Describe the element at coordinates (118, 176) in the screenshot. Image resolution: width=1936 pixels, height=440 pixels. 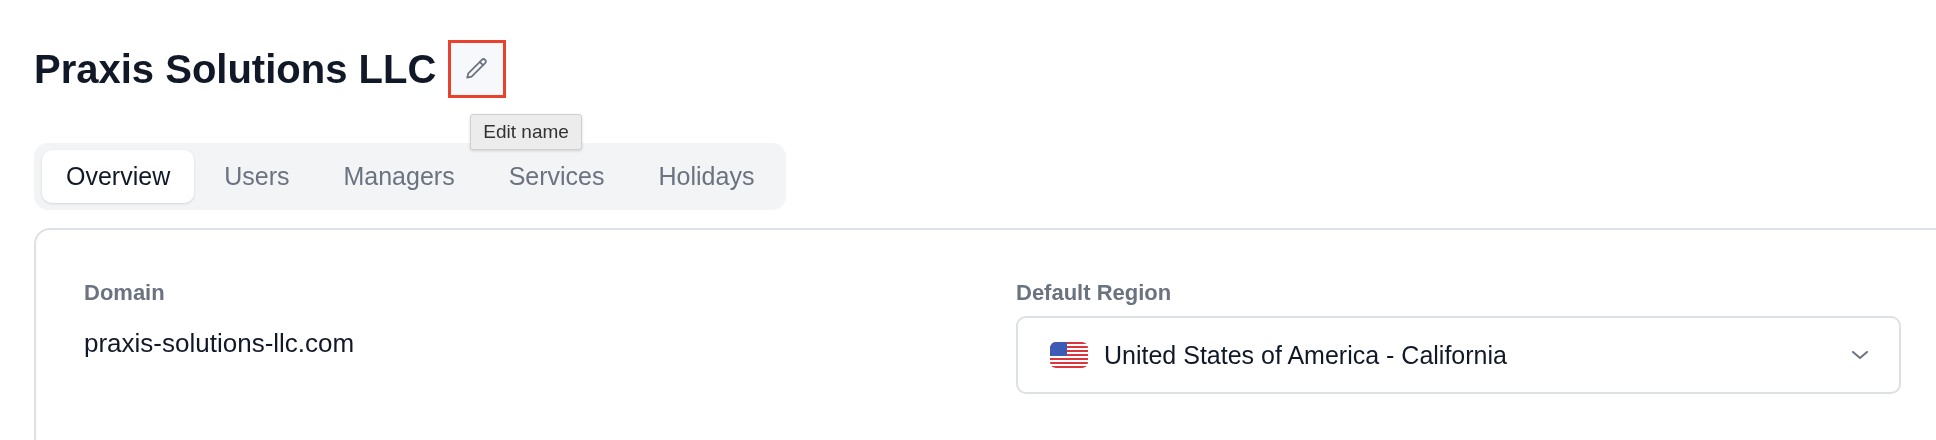
I see `tab: Overview` at that location.